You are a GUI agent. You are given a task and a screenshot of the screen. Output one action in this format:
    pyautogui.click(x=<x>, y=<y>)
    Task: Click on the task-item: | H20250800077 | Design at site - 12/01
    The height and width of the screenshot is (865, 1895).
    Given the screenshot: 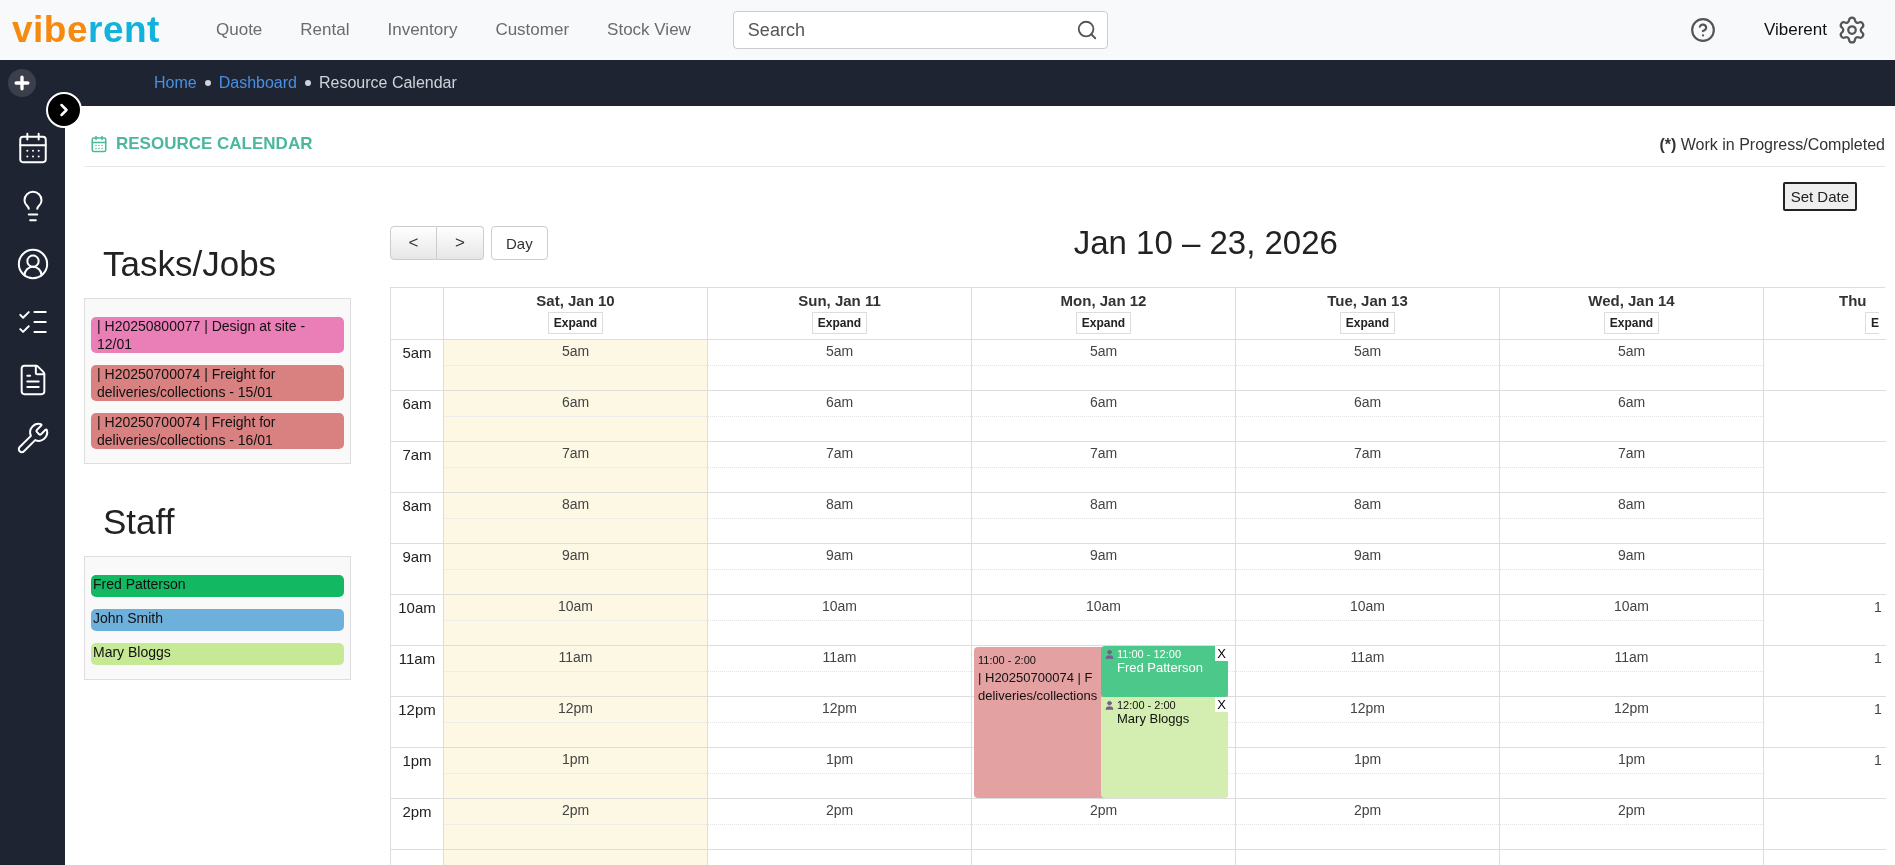 What is the action you would take?
    pyautogui.click(x=217, y=335)
    